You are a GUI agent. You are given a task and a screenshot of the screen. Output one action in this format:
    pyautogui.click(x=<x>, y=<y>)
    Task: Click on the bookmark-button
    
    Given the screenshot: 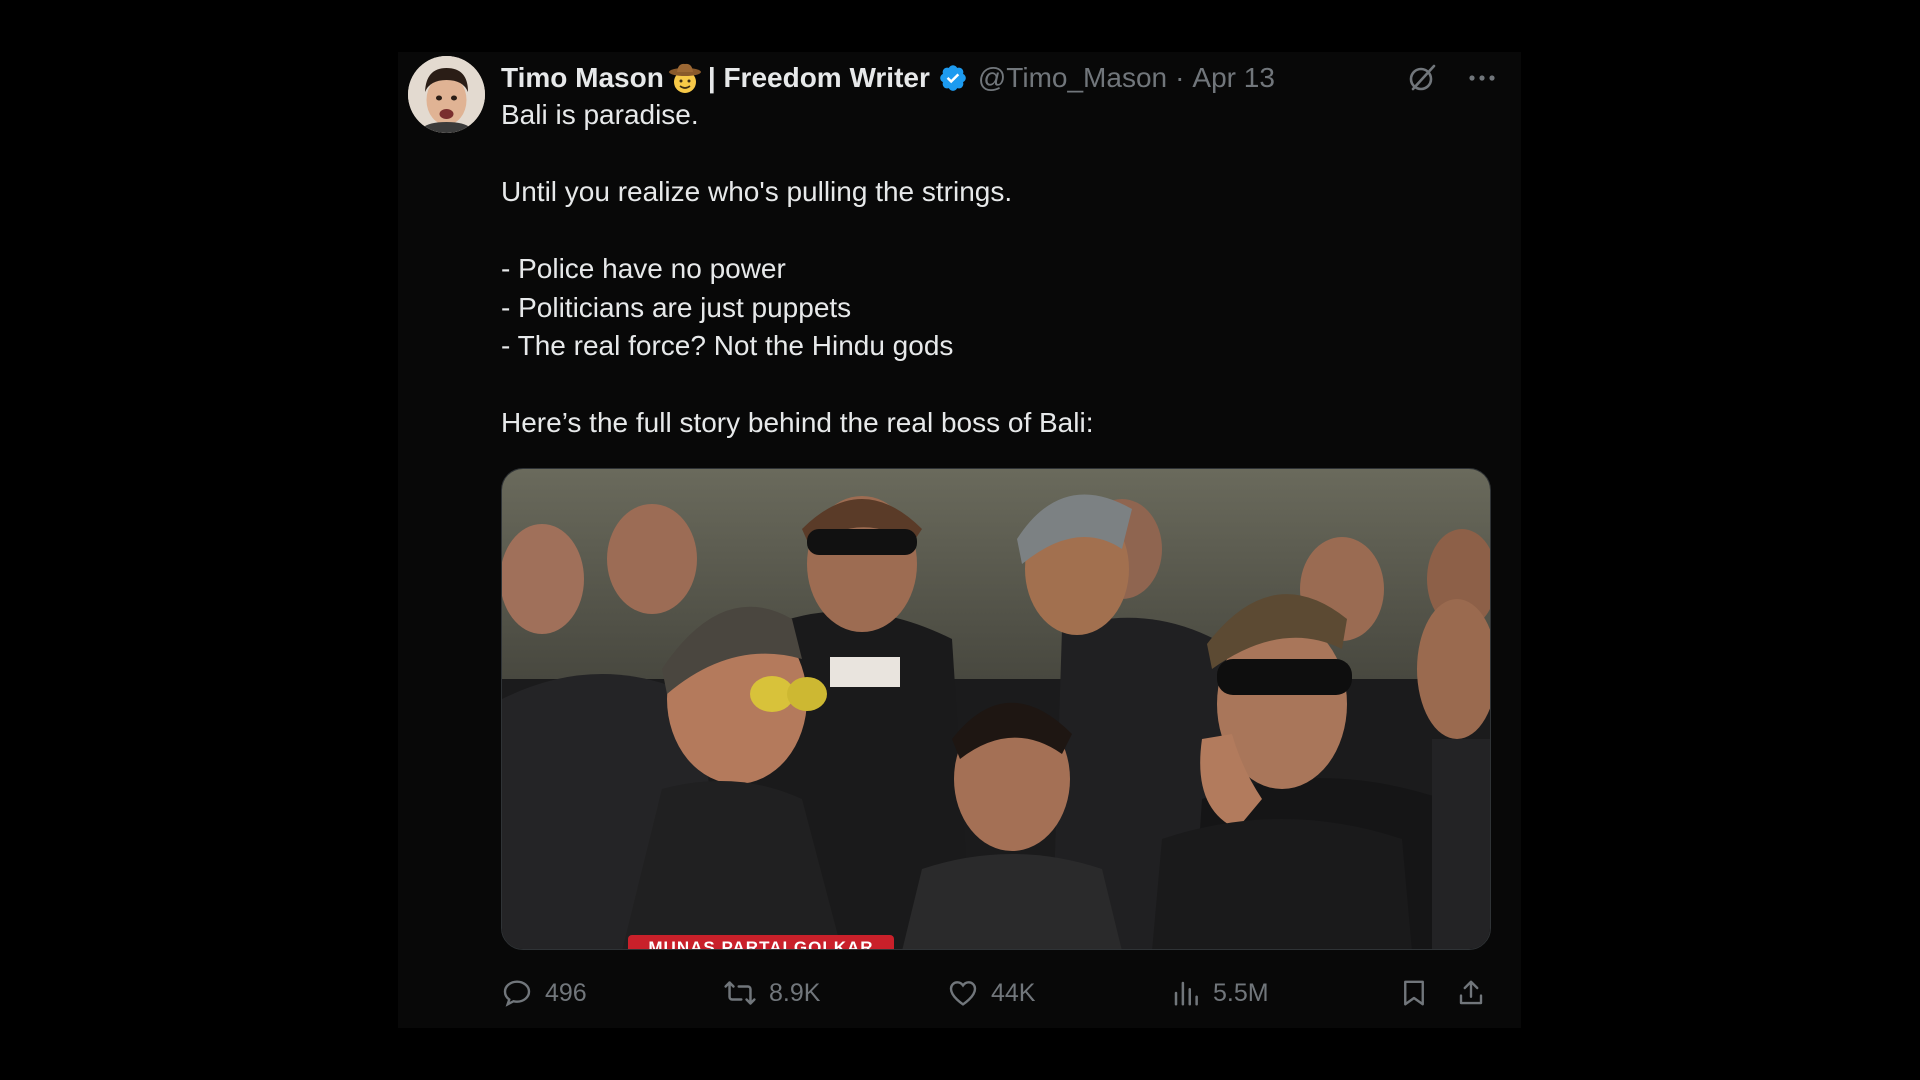 What is the action you would take?
    pyautogui.click(x=1414, y=993)
    